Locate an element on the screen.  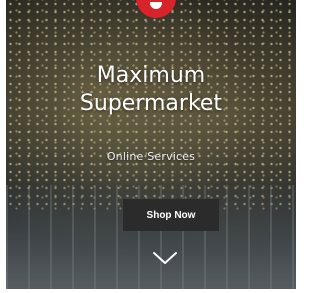
hero-title-line2: Supermarket is located at coordinates (151, 103).